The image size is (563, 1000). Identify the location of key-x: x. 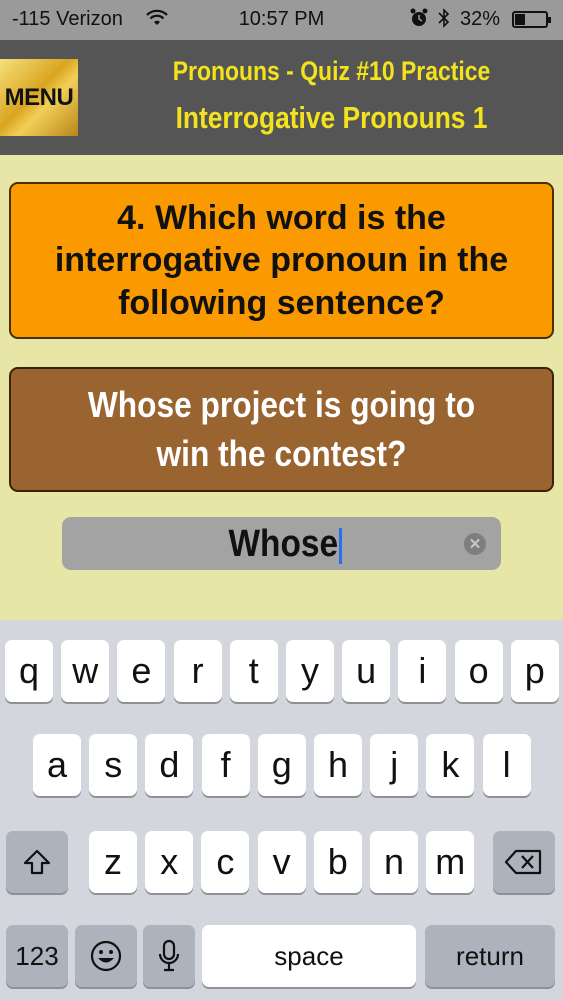
(169, 862).